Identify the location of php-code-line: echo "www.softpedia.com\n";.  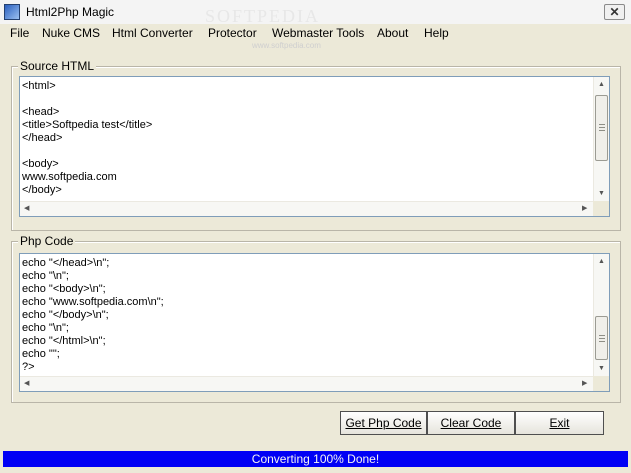
(93, 302).